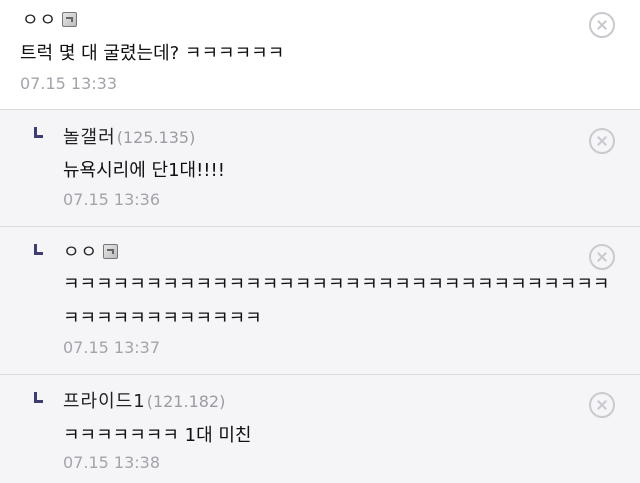 The image size is (640, 483). I want to click on comment-ip: (125.135), so click(156, 137).